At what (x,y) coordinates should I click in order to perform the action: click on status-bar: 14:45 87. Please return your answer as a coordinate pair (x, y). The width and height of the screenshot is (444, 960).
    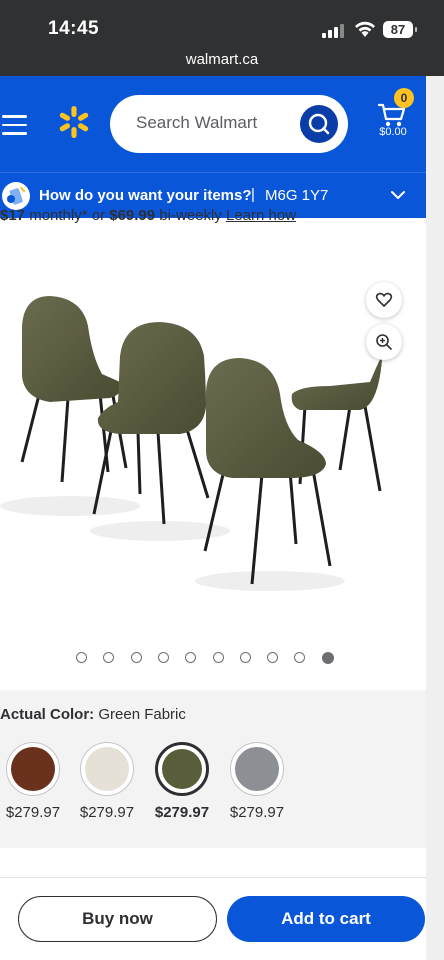
    Looking at the image, I should click on (222, 24).